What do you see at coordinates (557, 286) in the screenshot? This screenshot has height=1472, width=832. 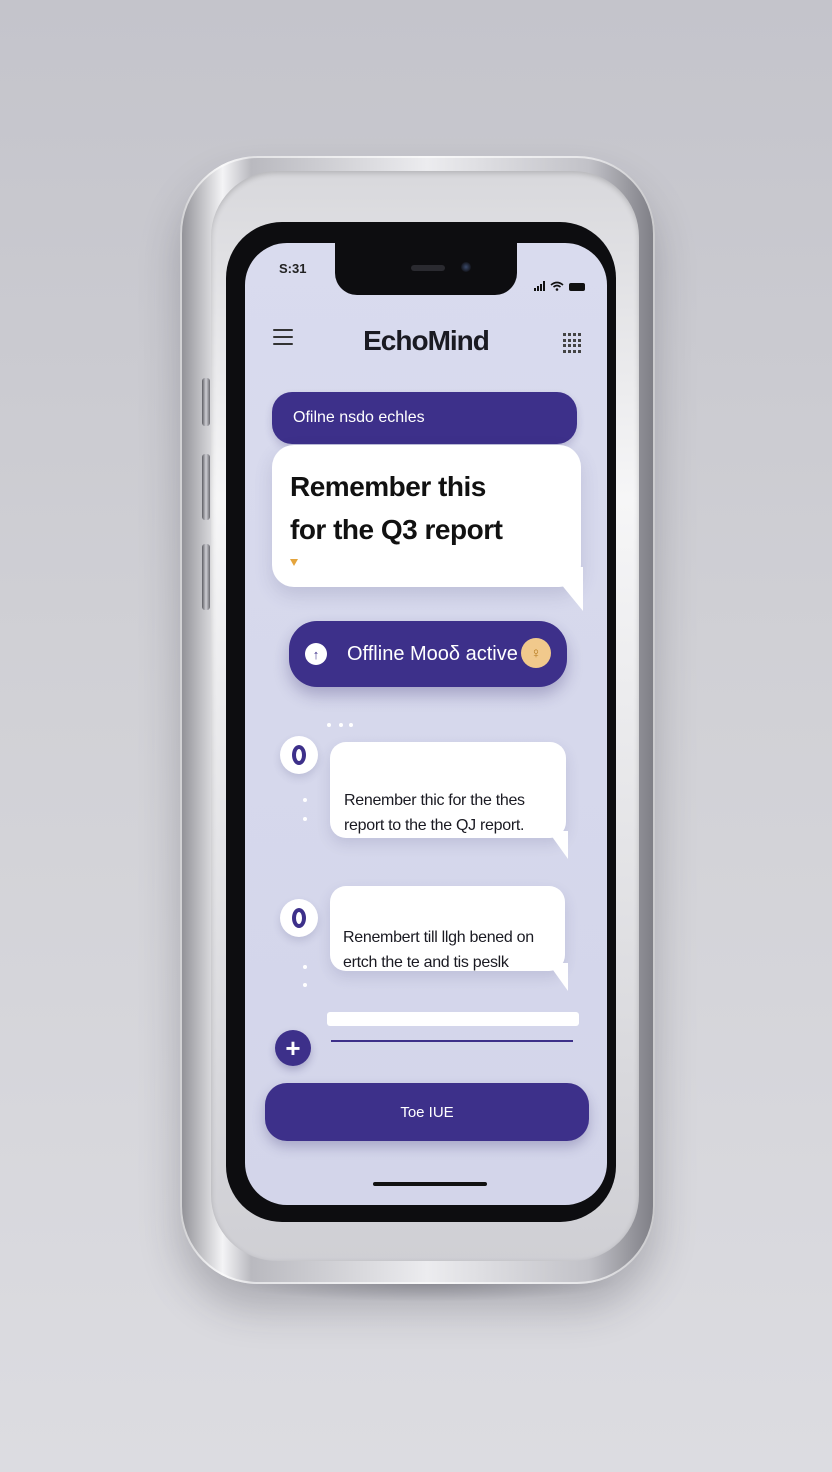 I see `wifi-icon` at bounding box center [557, 286].